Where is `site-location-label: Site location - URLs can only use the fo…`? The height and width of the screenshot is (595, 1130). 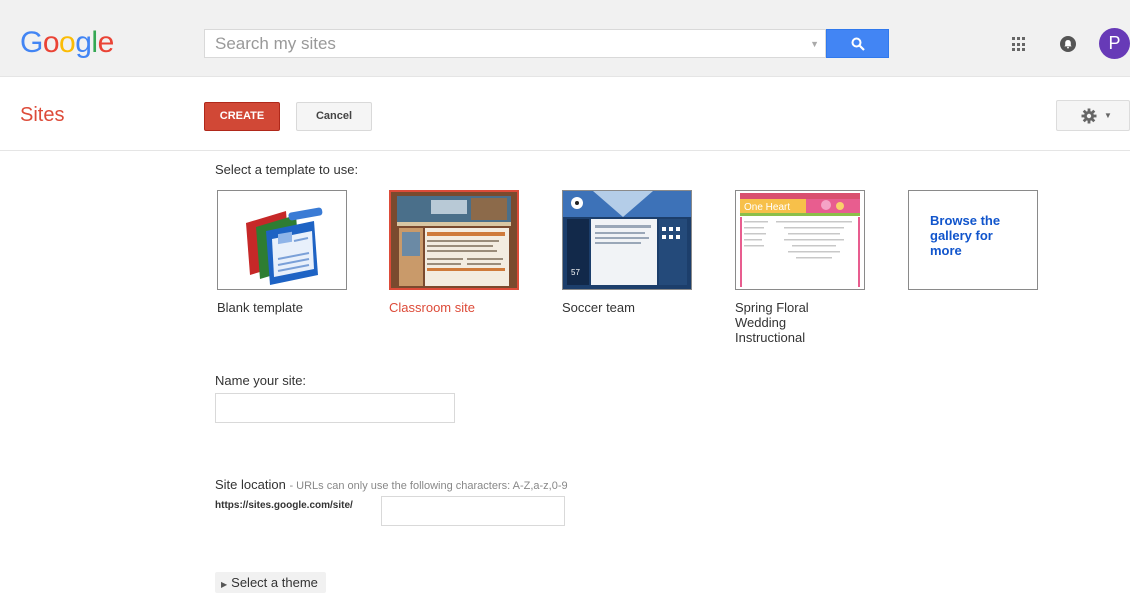
site-location-label: Site location - URLs can only use the fo… is located at coordinates (391, 484).